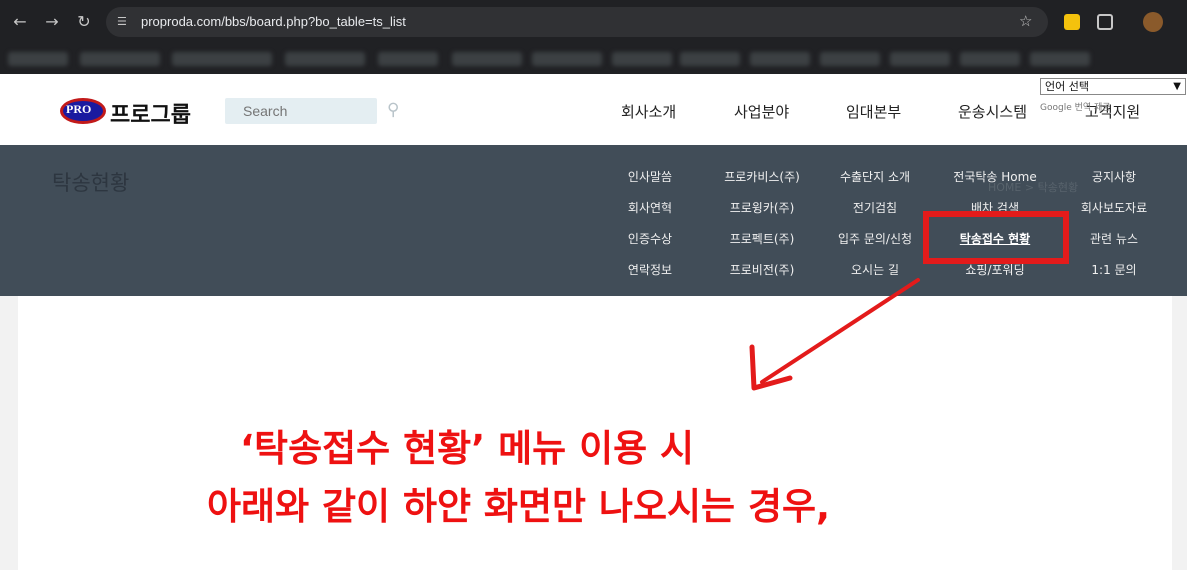 This screenshot has height=570, width=1187. I want to click on reload-icon: ↻, so click(84, 22).